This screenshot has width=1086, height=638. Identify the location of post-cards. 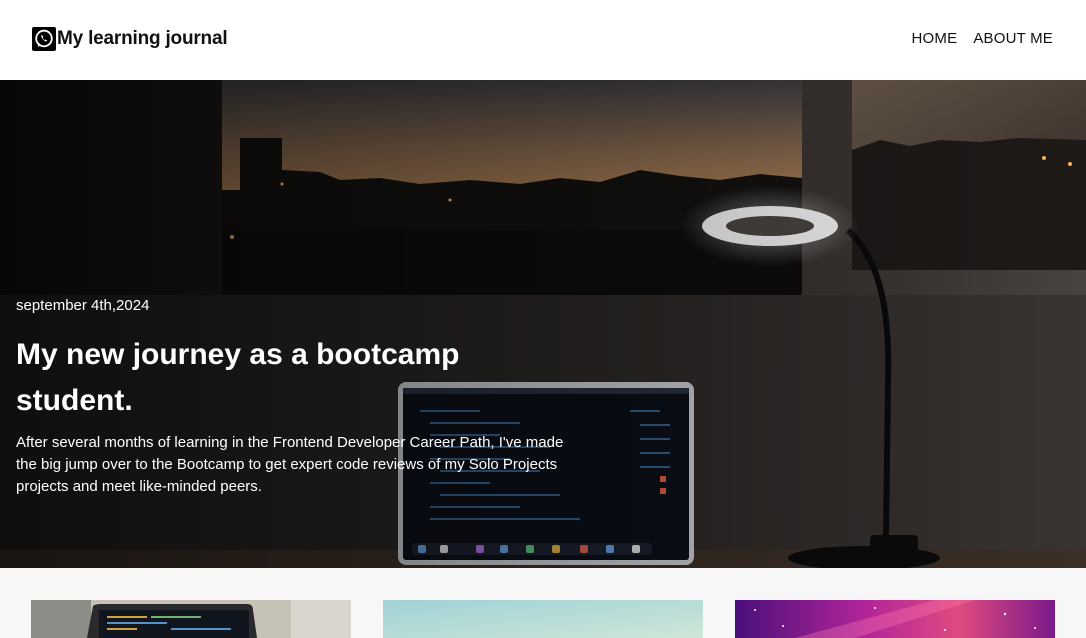
(543, 603).